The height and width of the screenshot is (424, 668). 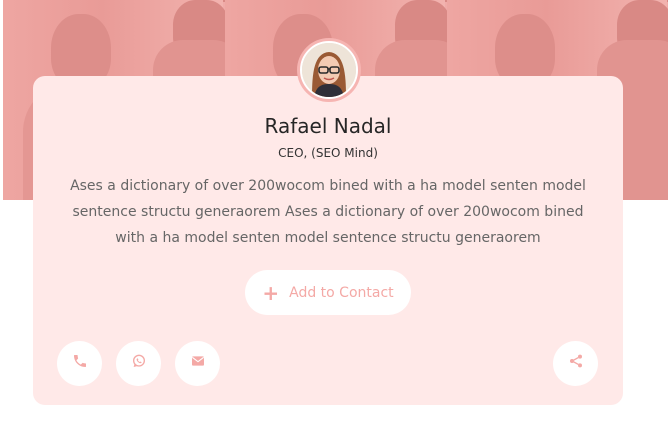 What do you see at coordinates (271, 292) in the screenshot?
I see `plus-icon: +` at bounding box center [271, 292].